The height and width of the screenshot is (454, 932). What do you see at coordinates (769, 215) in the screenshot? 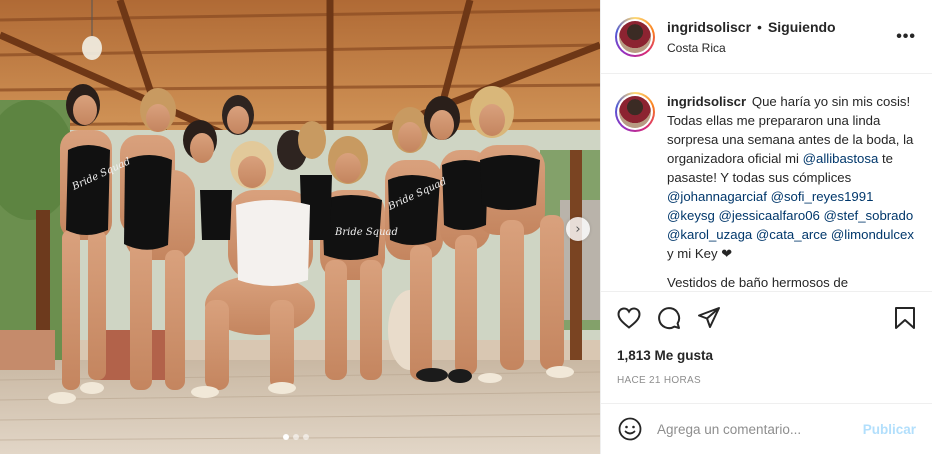
I see `mention-link: @jessicaalfaro06` at bounding box center [769, 215].